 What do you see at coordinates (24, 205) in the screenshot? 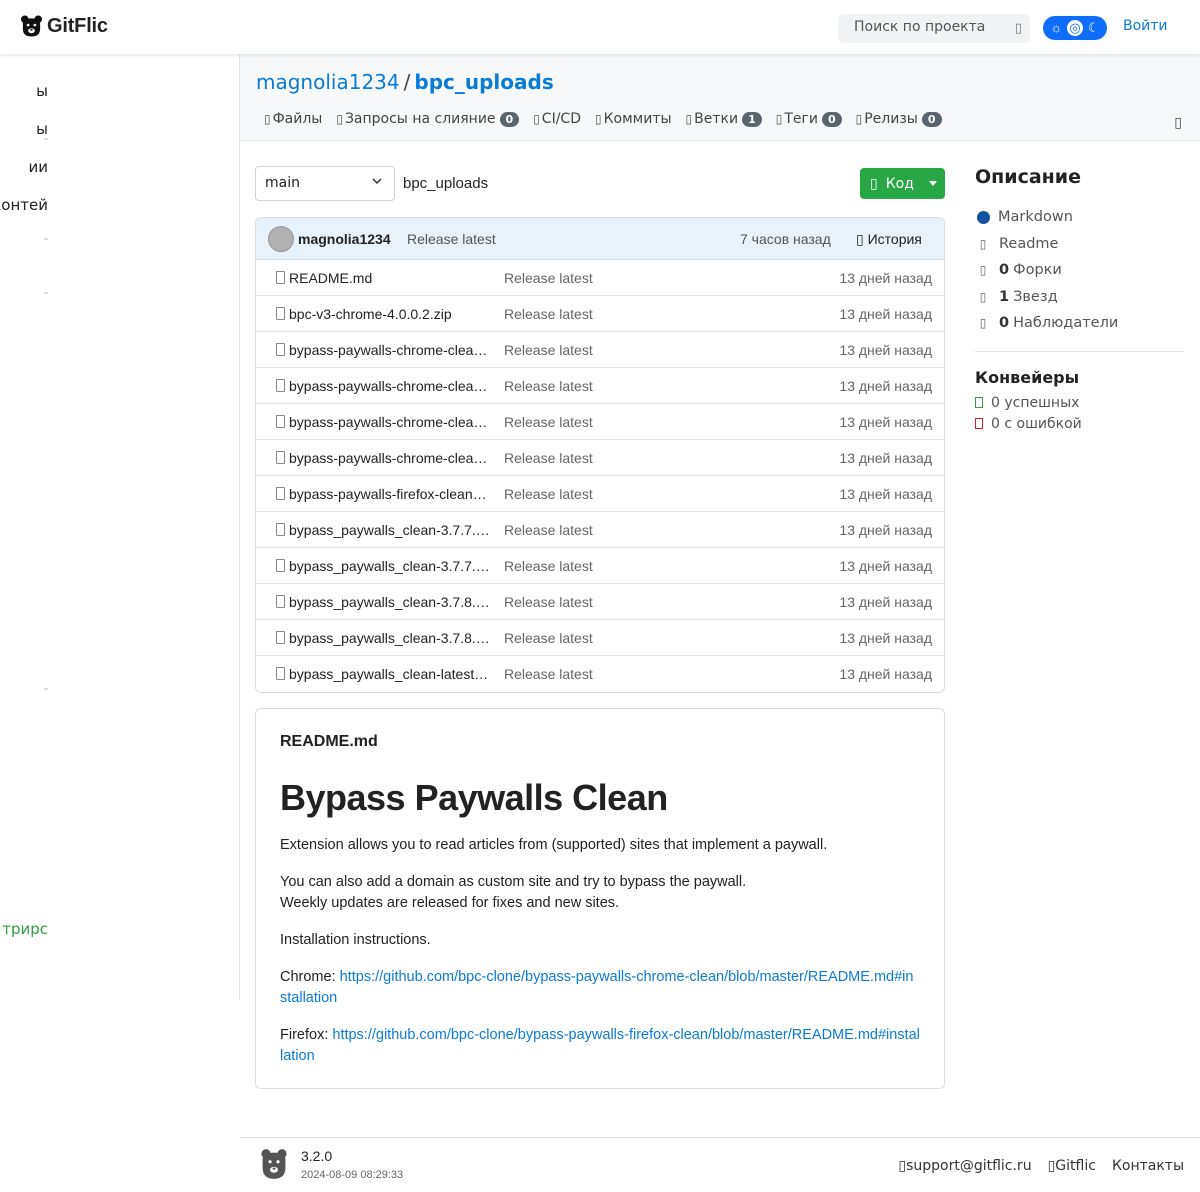
I see `sidebar-item-4: контей` at bounding box center [24, 205].